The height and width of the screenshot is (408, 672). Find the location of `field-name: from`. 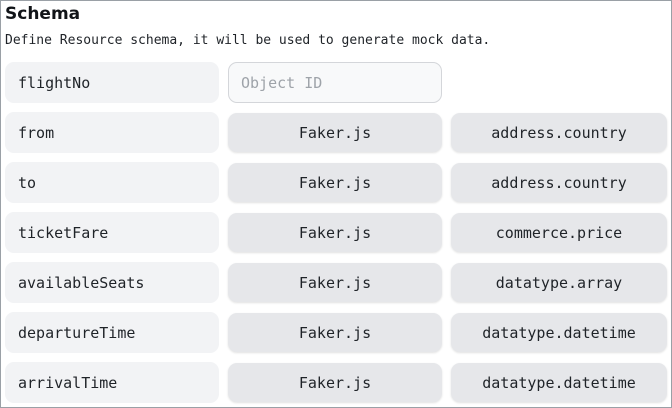

field-name: from is located at coordinates (112, 132).